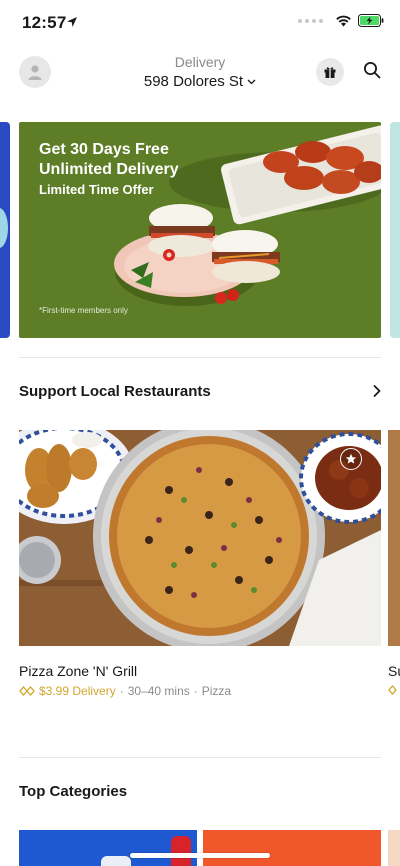 This screenshot has height=866, width=400. What do you see at coordinates (394, 848) in the screenshot?
I see `category-card-peek` at bounding box center [394, 848].